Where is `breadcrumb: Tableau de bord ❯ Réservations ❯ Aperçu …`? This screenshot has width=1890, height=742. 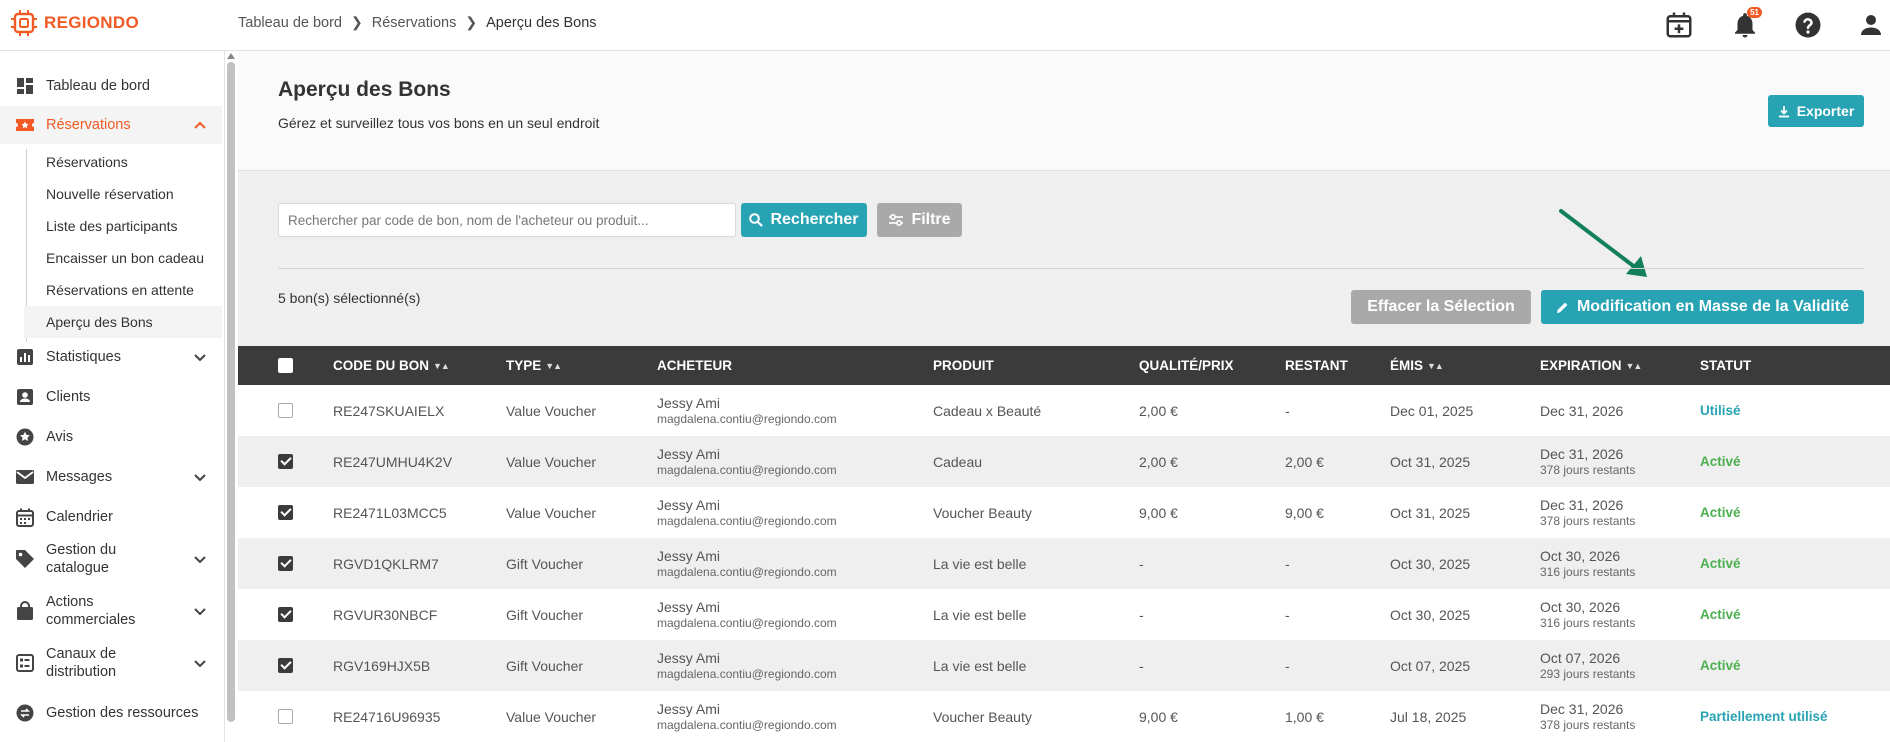 breadcrumb: Tableau de bord ❯ Réservations ❯ Aperçu … is located at coordinates (417, 22).